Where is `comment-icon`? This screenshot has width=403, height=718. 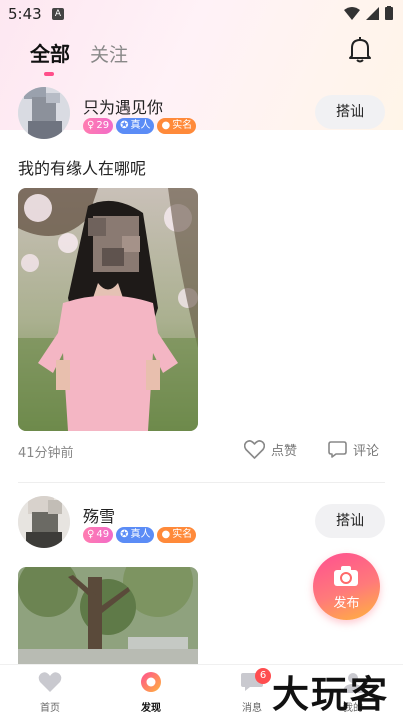
comment-icon is located at coordinates (337, 449).